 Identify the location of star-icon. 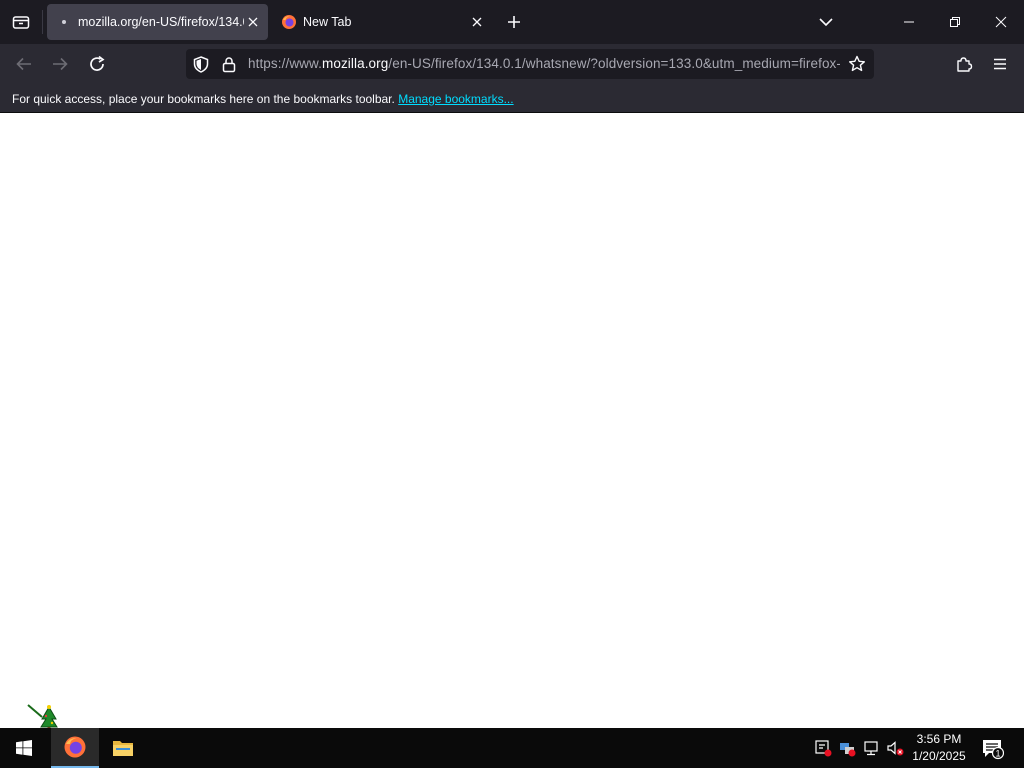
(857, 63).